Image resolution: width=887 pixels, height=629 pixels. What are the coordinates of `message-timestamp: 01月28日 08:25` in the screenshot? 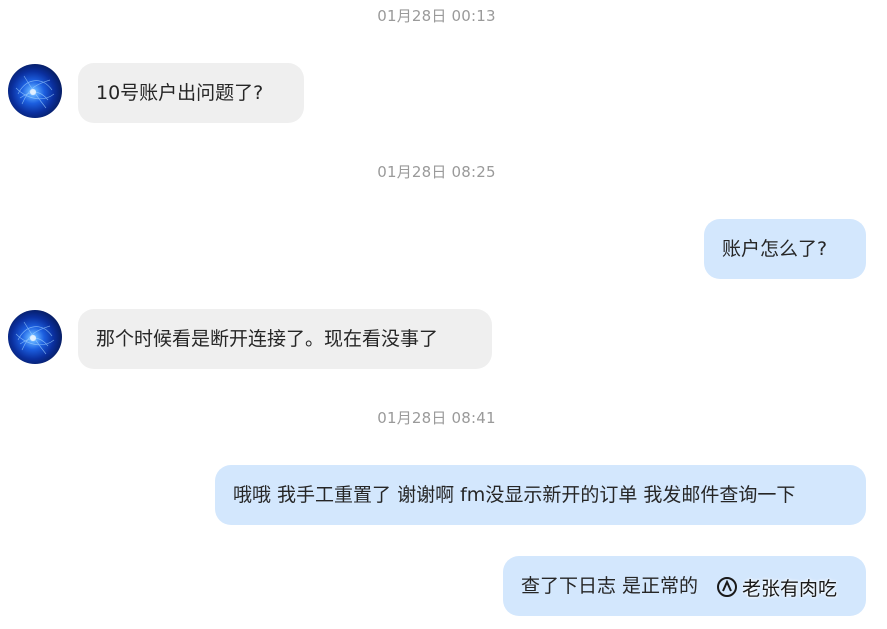 It's located at (436, 172).